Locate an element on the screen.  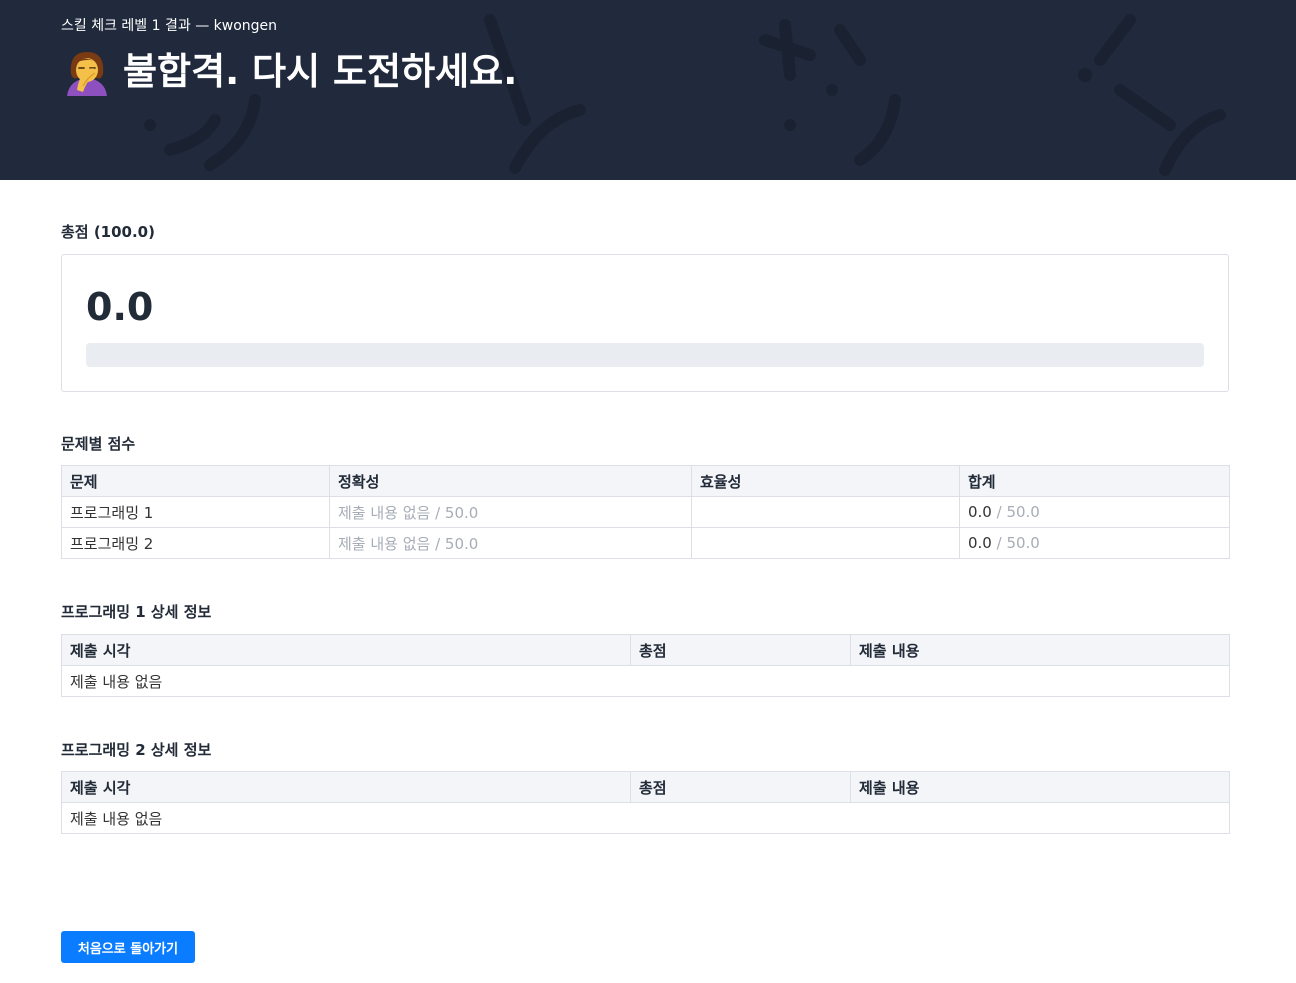
score-progress-bar is located at coordinates (645, 355).